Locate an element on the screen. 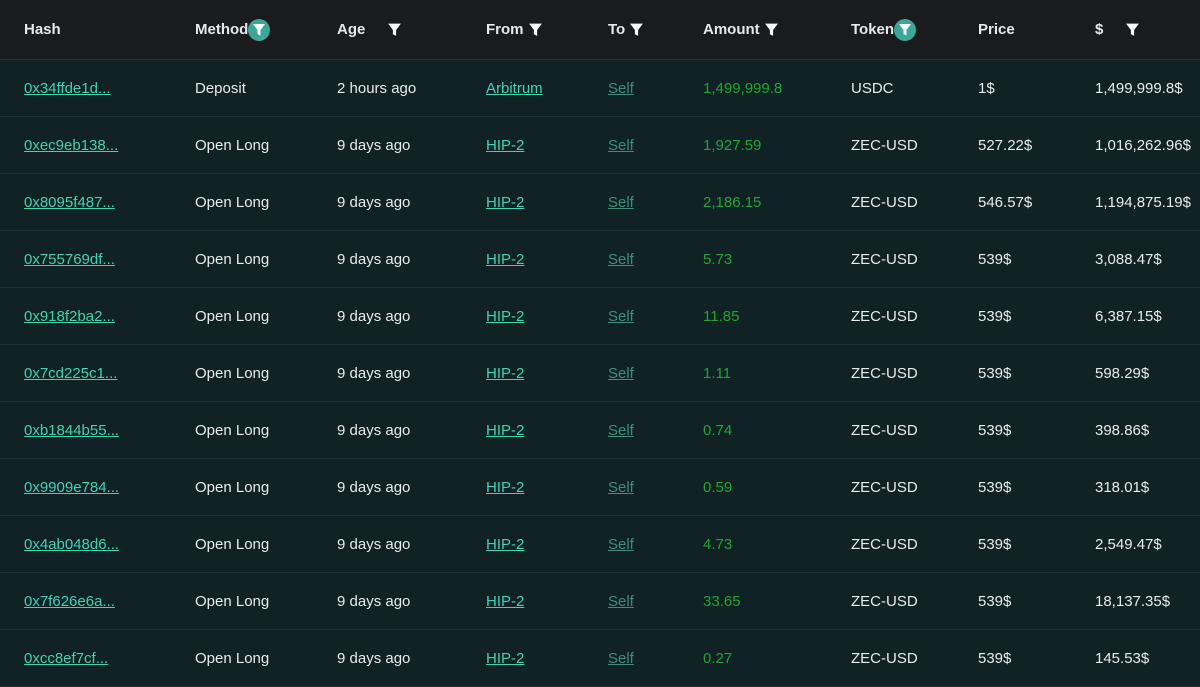 The height and width of the screenshot is (687, 1200). from-link: Arbitrum is located at coordinates (514, 88).